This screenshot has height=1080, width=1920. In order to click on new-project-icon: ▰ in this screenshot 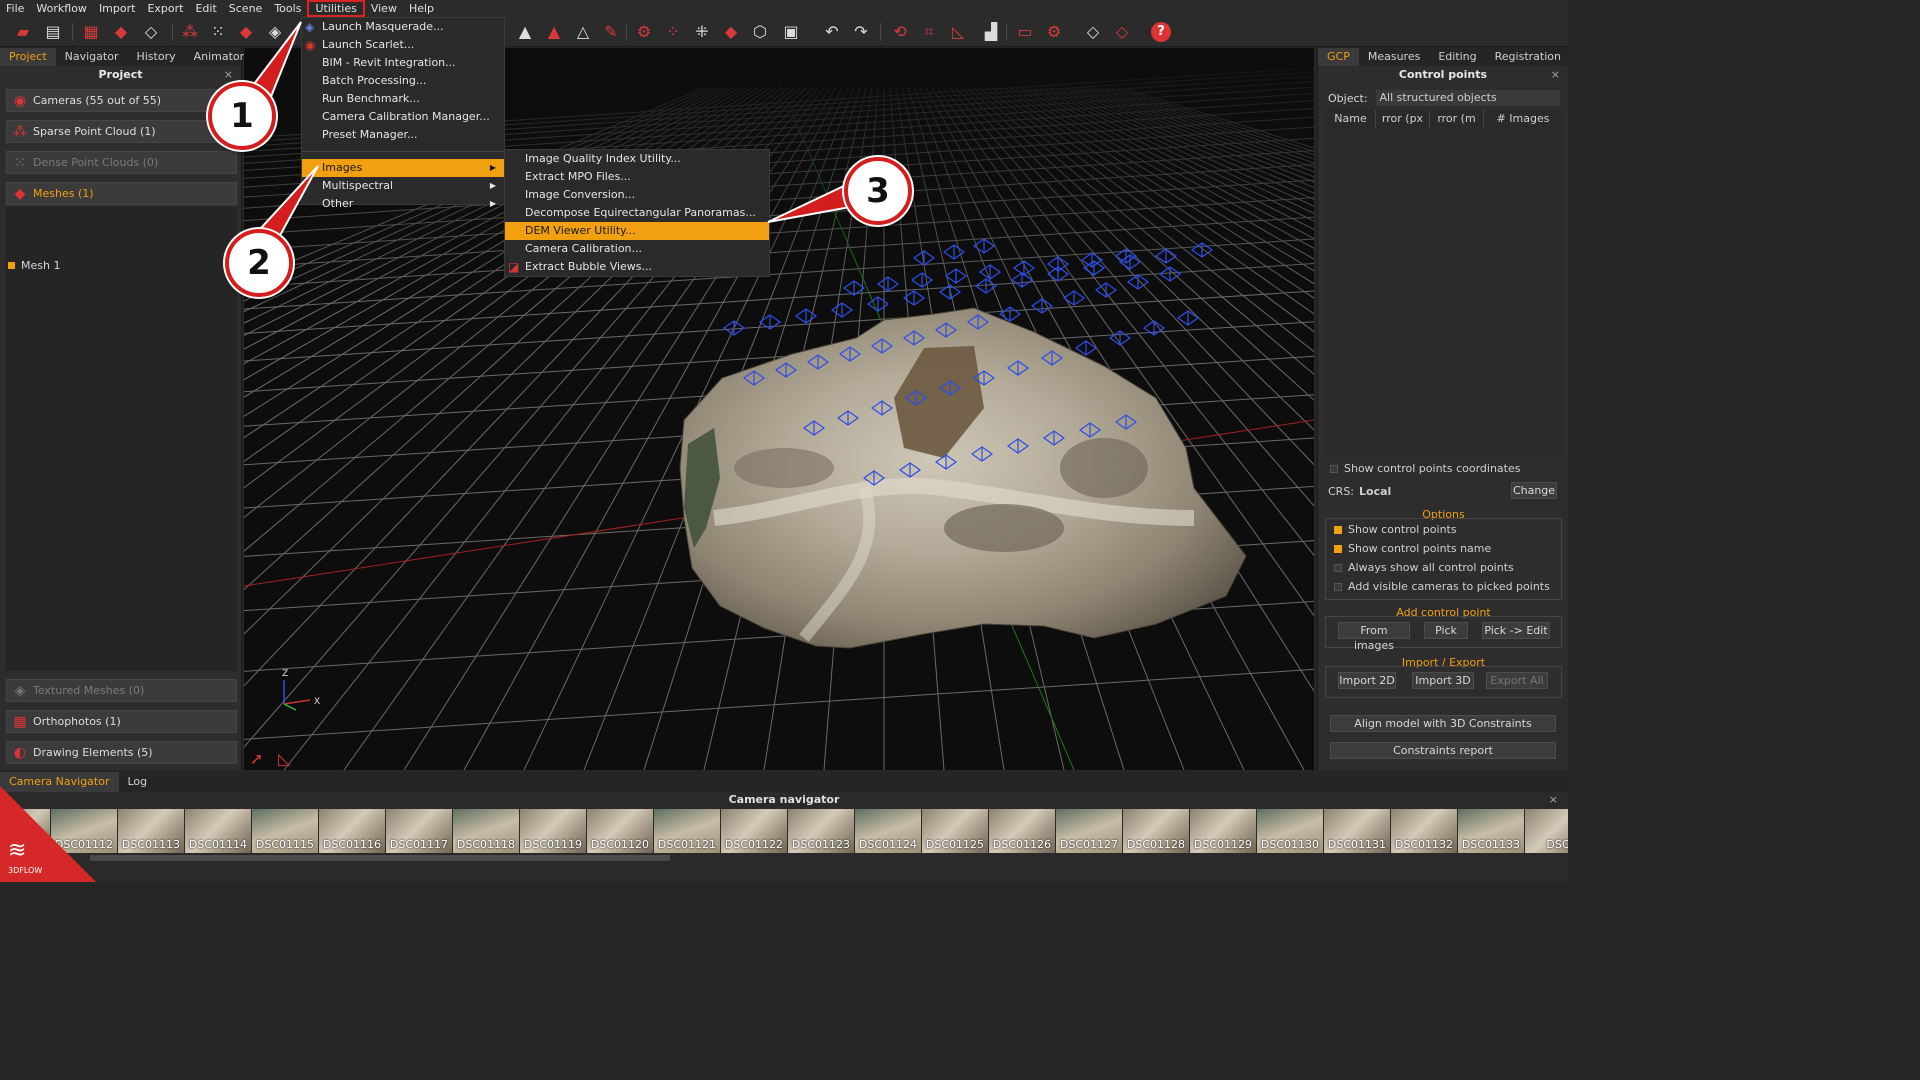, I will do `click(23, 32)`.